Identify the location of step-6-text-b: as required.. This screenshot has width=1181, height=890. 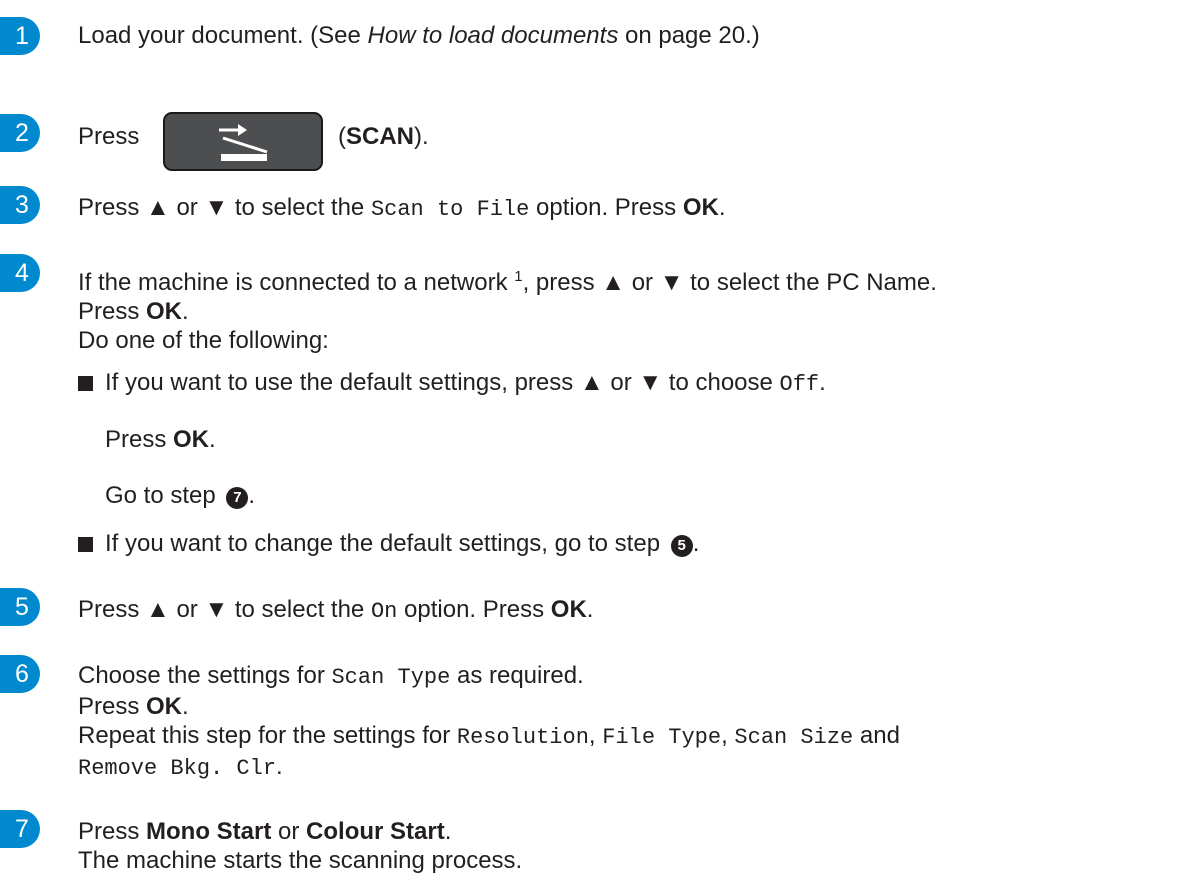
(517, 675).